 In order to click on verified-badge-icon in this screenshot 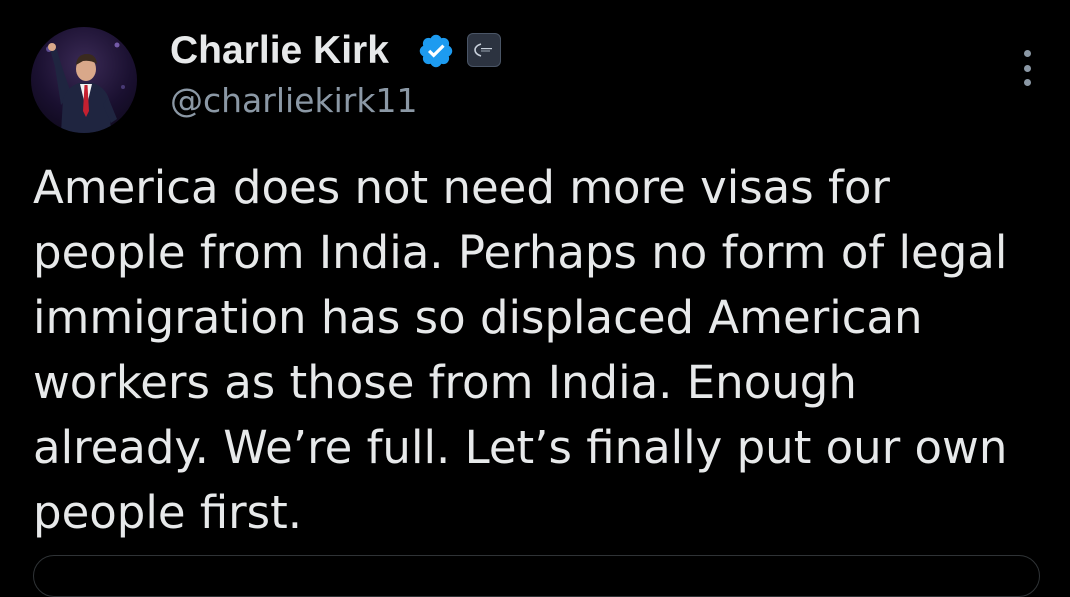, I will do `click(436, 51)`.